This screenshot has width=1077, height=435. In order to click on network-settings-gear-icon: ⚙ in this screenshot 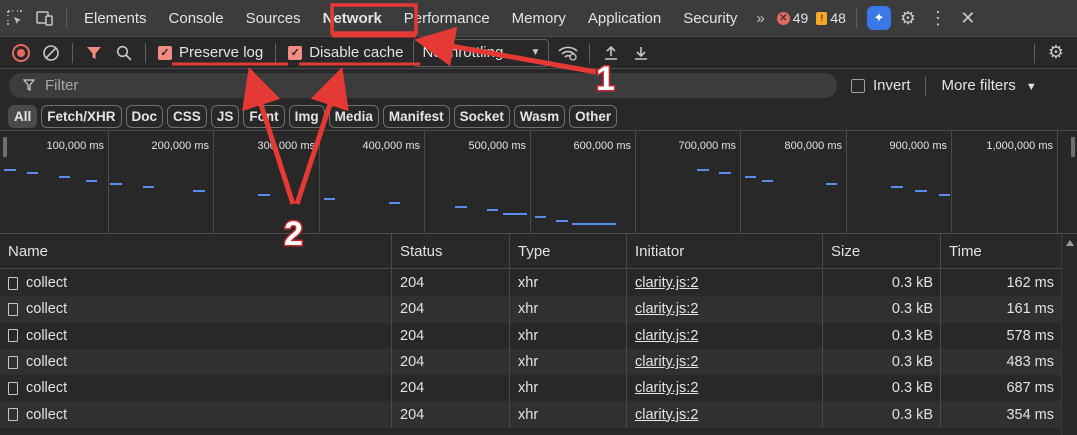, I will do `click(1056, 53)`.